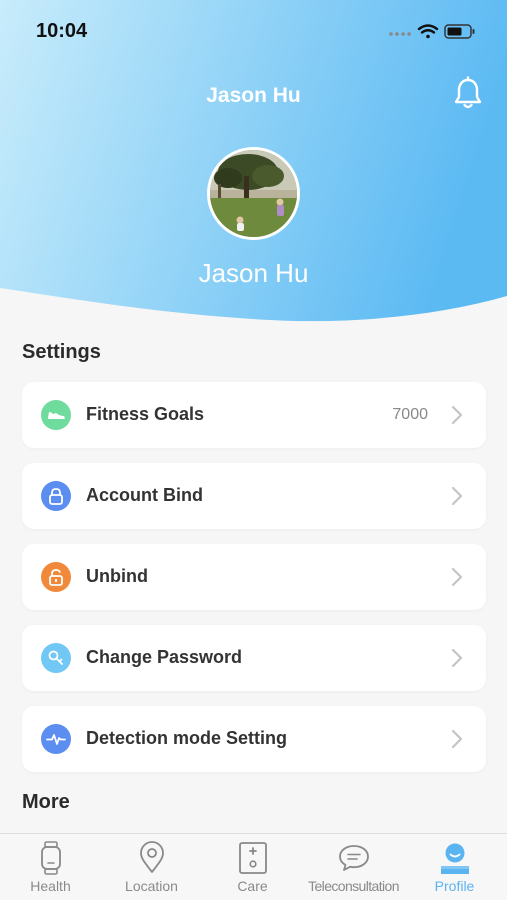 The image size is (507, 900). I want to click on account-bind-label: Account Bind, so click(144, 495).